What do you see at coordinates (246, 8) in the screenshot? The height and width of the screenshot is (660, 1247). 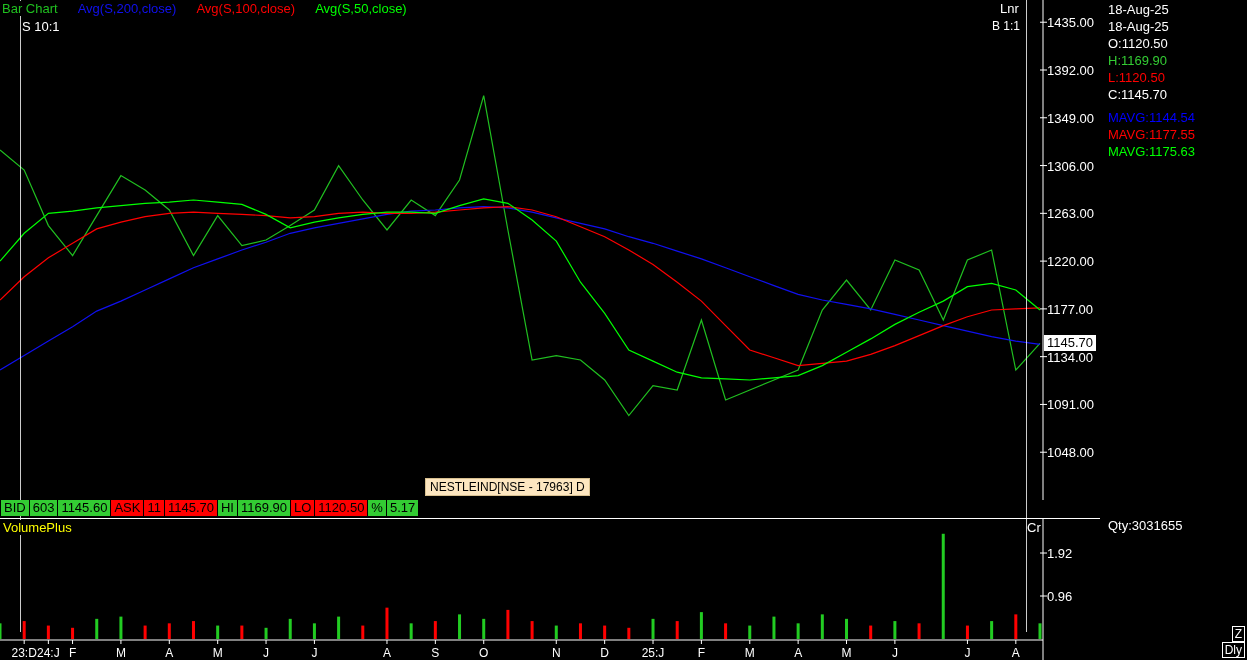 I see `series-legend: Avg(S,100,close)` at bounding box center [246, 8].